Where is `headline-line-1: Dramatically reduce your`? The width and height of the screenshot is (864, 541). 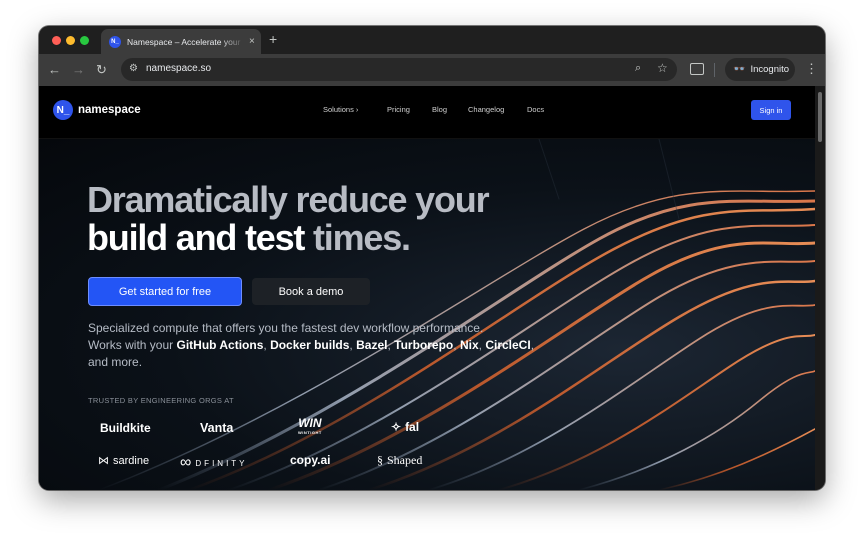 headline-line-1: Dramatically reduce your is located at coordinates (288, 199).